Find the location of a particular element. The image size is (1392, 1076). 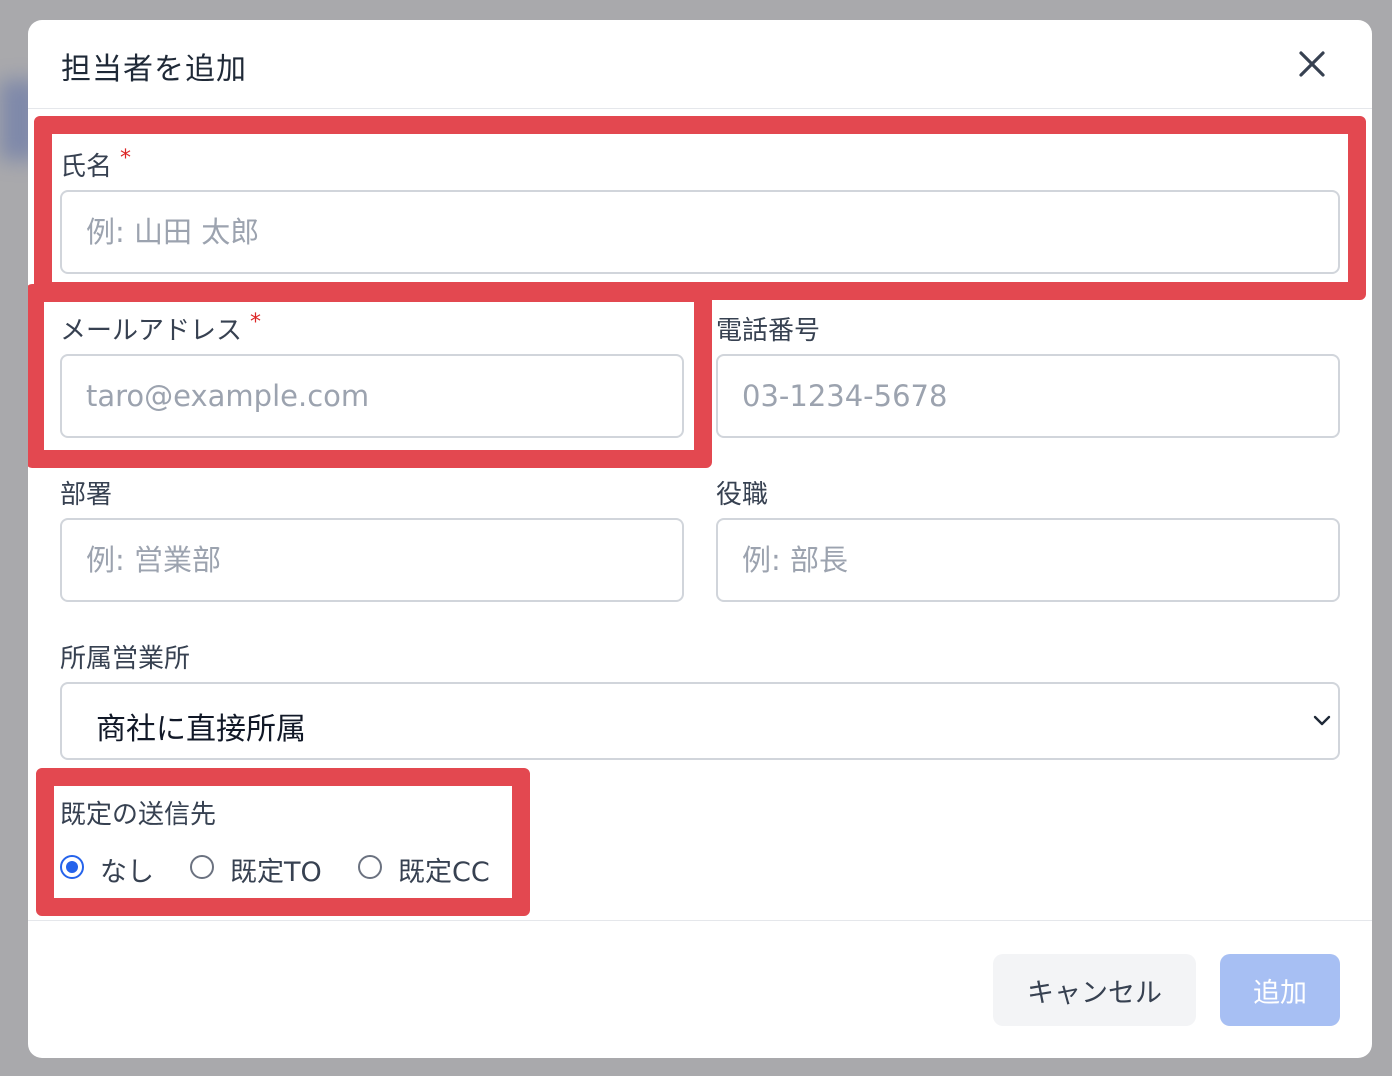

name-input is located at coordinates (700, 232).